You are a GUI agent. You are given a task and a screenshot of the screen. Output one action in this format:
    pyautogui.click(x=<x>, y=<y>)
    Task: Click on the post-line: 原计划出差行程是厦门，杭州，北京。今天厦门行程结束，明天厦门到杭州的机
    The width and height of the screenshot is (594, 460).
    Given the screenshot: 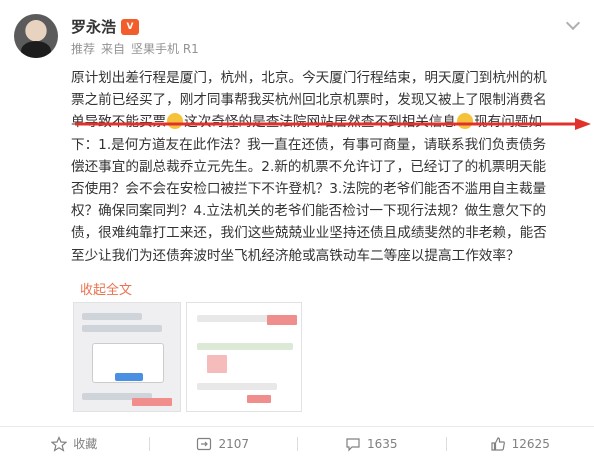 What is the action you would take?
    pyautogui.click(x=309, y=78)
    